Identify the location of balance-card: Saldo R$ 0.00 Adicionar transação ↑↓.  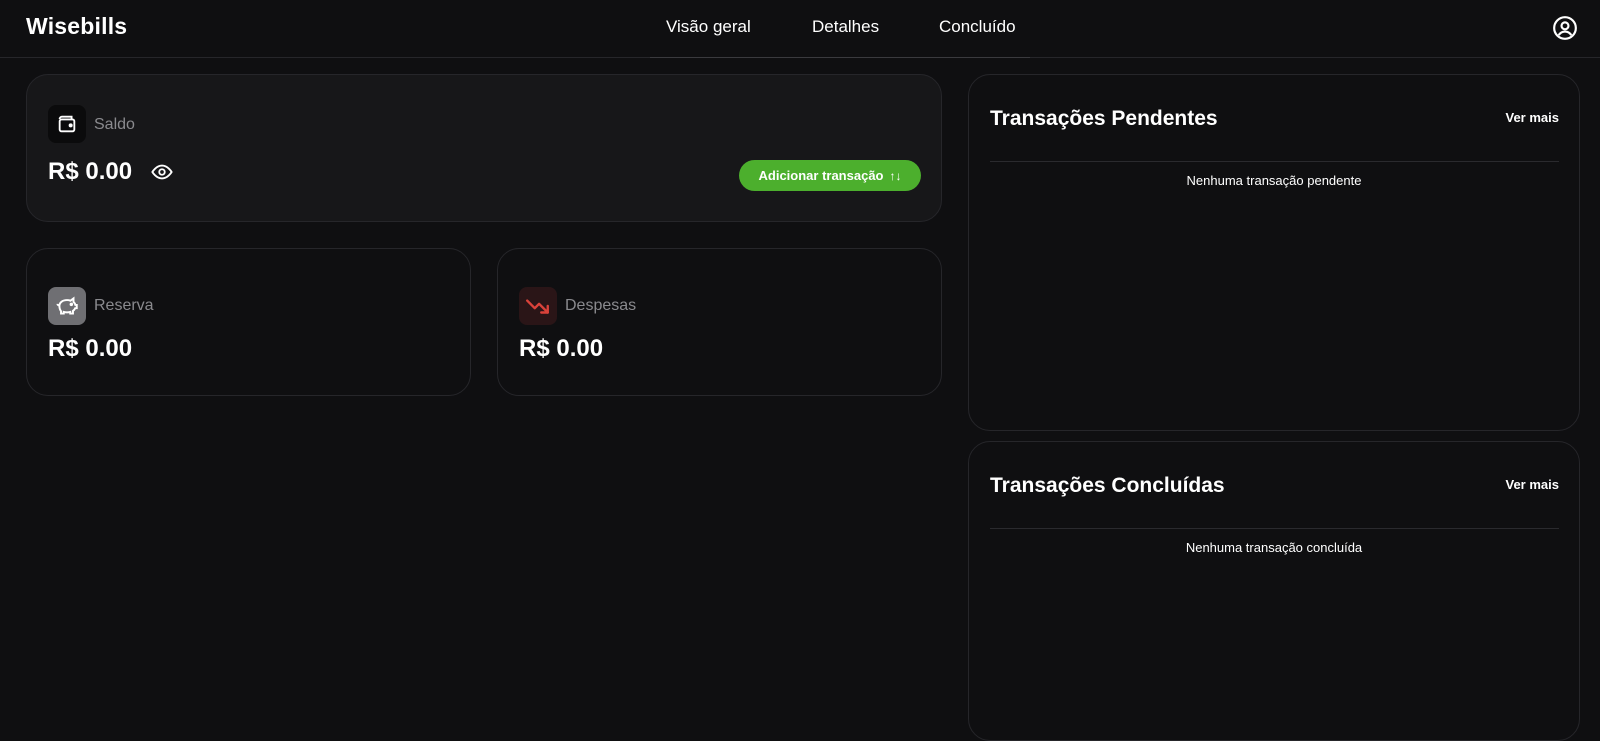
(484, 148).